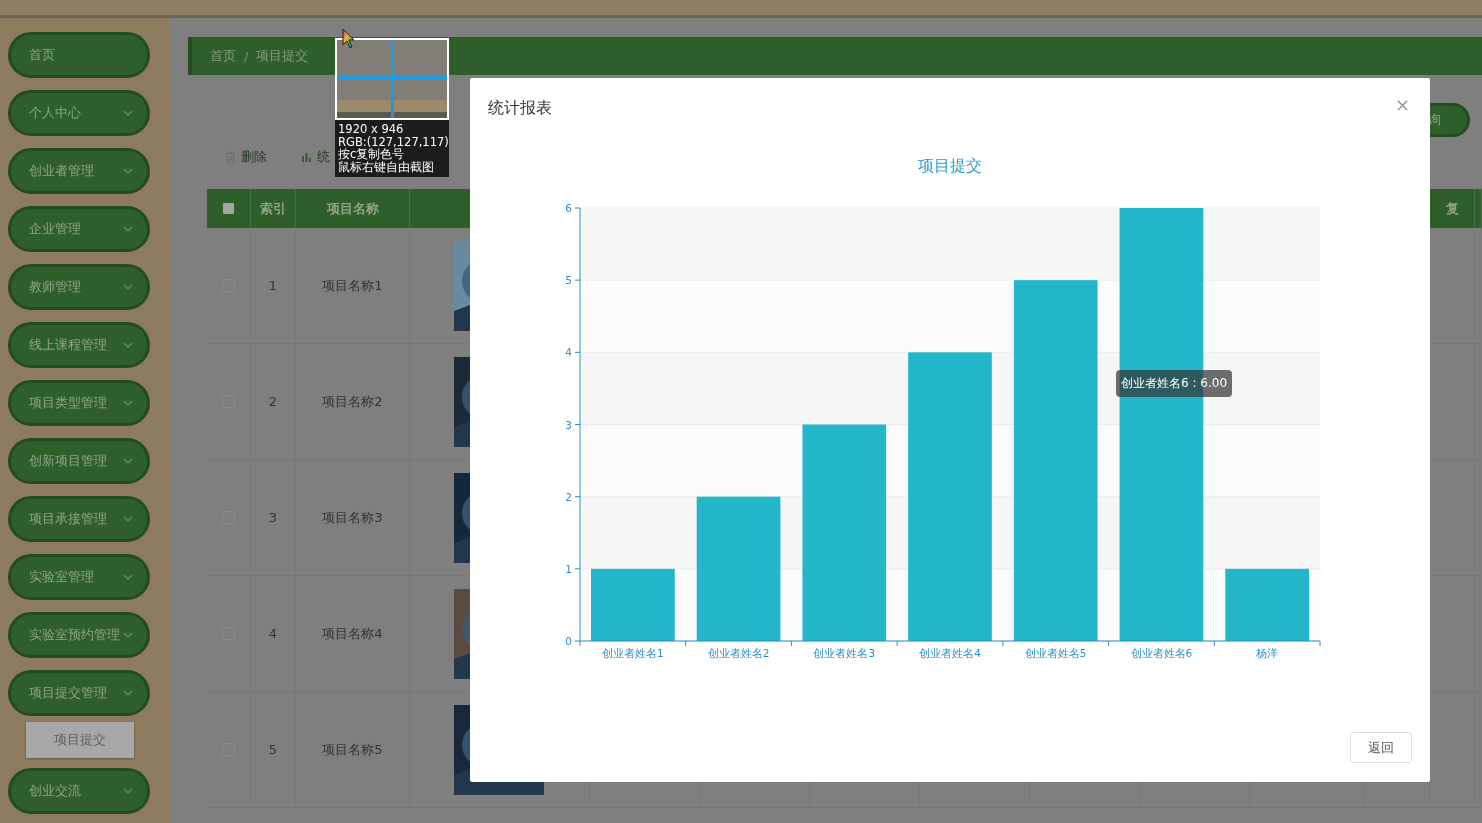  Describe the element at coordinates (568, 496) in the screenshot. I see `y-tick-label: 2` at that location.